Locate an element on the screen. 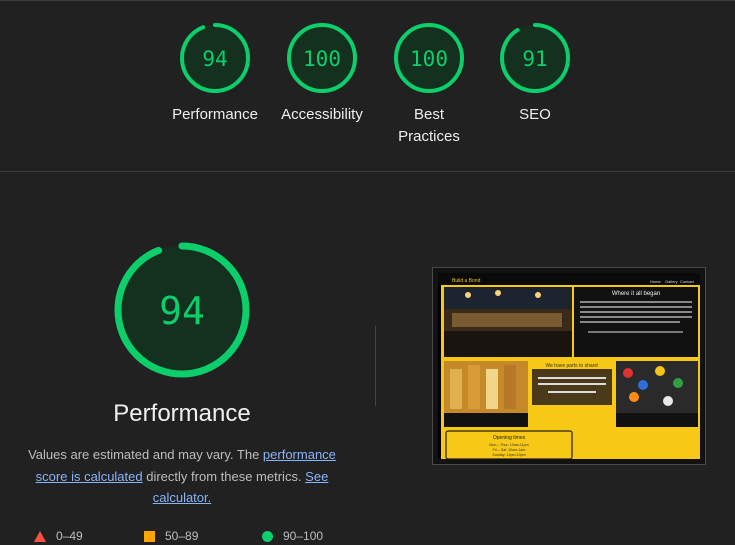  gauge-score: 91 is located at coordinates (534, 59).